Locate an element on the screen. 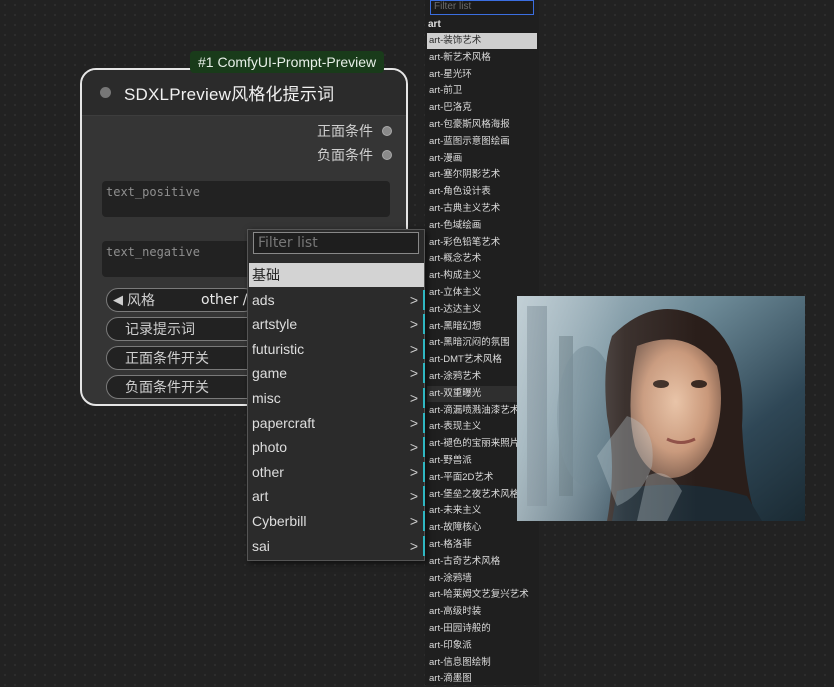  widget-label: 记录提示词 is located at coordinates (160, 330).